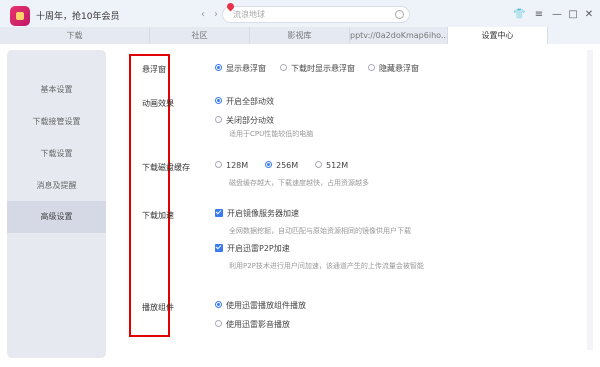 The height and width of the screenshot is (367, 600). I want to click on tab-library: 影视库, so click(300, 35).